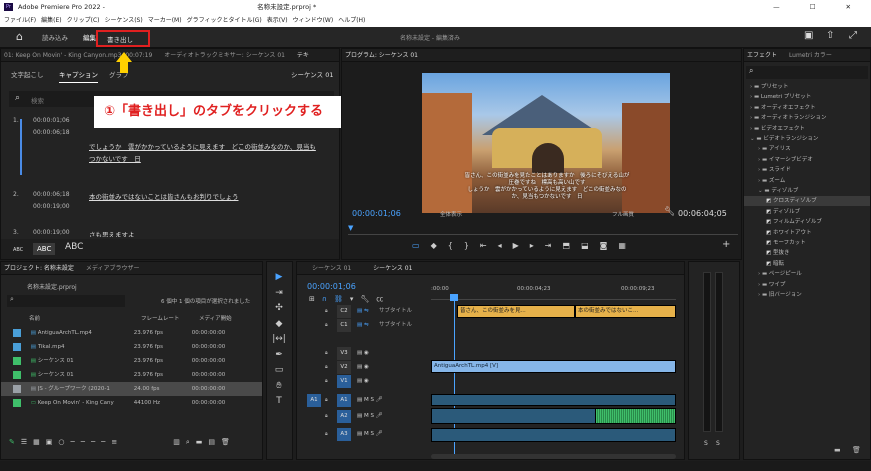 Image resolution: width=871 pixels, height=471 pixels. I want to click on effects-item: ⌄ ▬ ディゾルブ, so click(807, 191).